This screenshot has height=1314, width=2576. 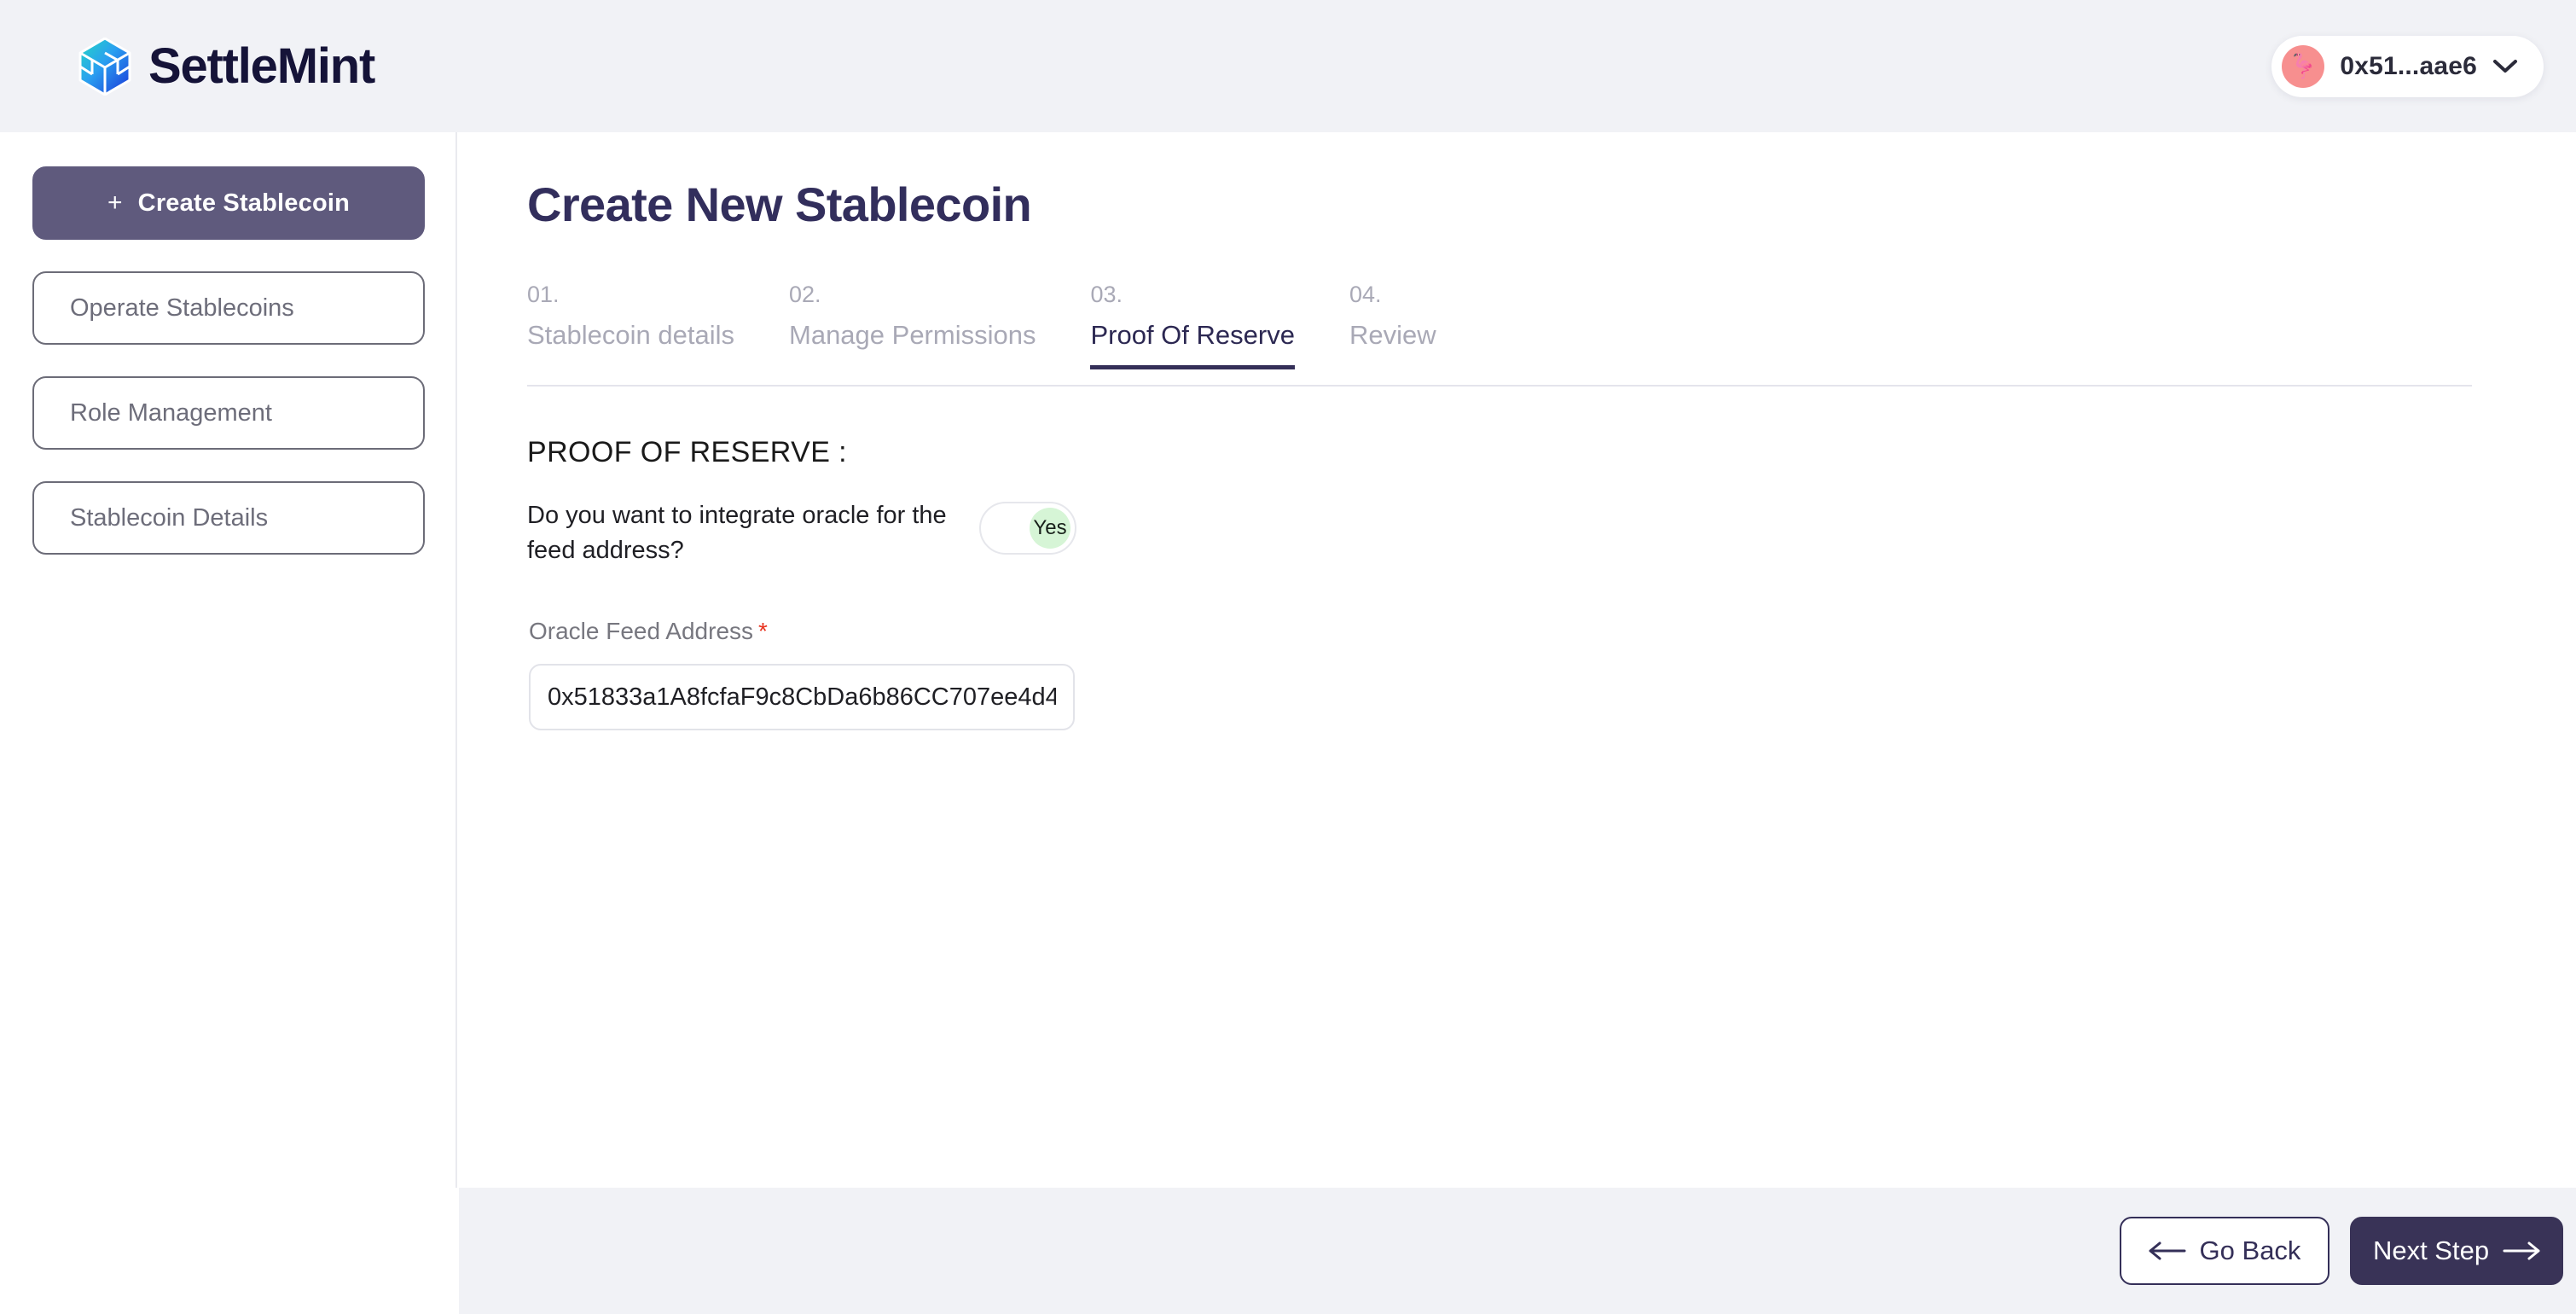 I want to click on footer-actions: Go Back Next Step, so click(x=1517, y=1251).